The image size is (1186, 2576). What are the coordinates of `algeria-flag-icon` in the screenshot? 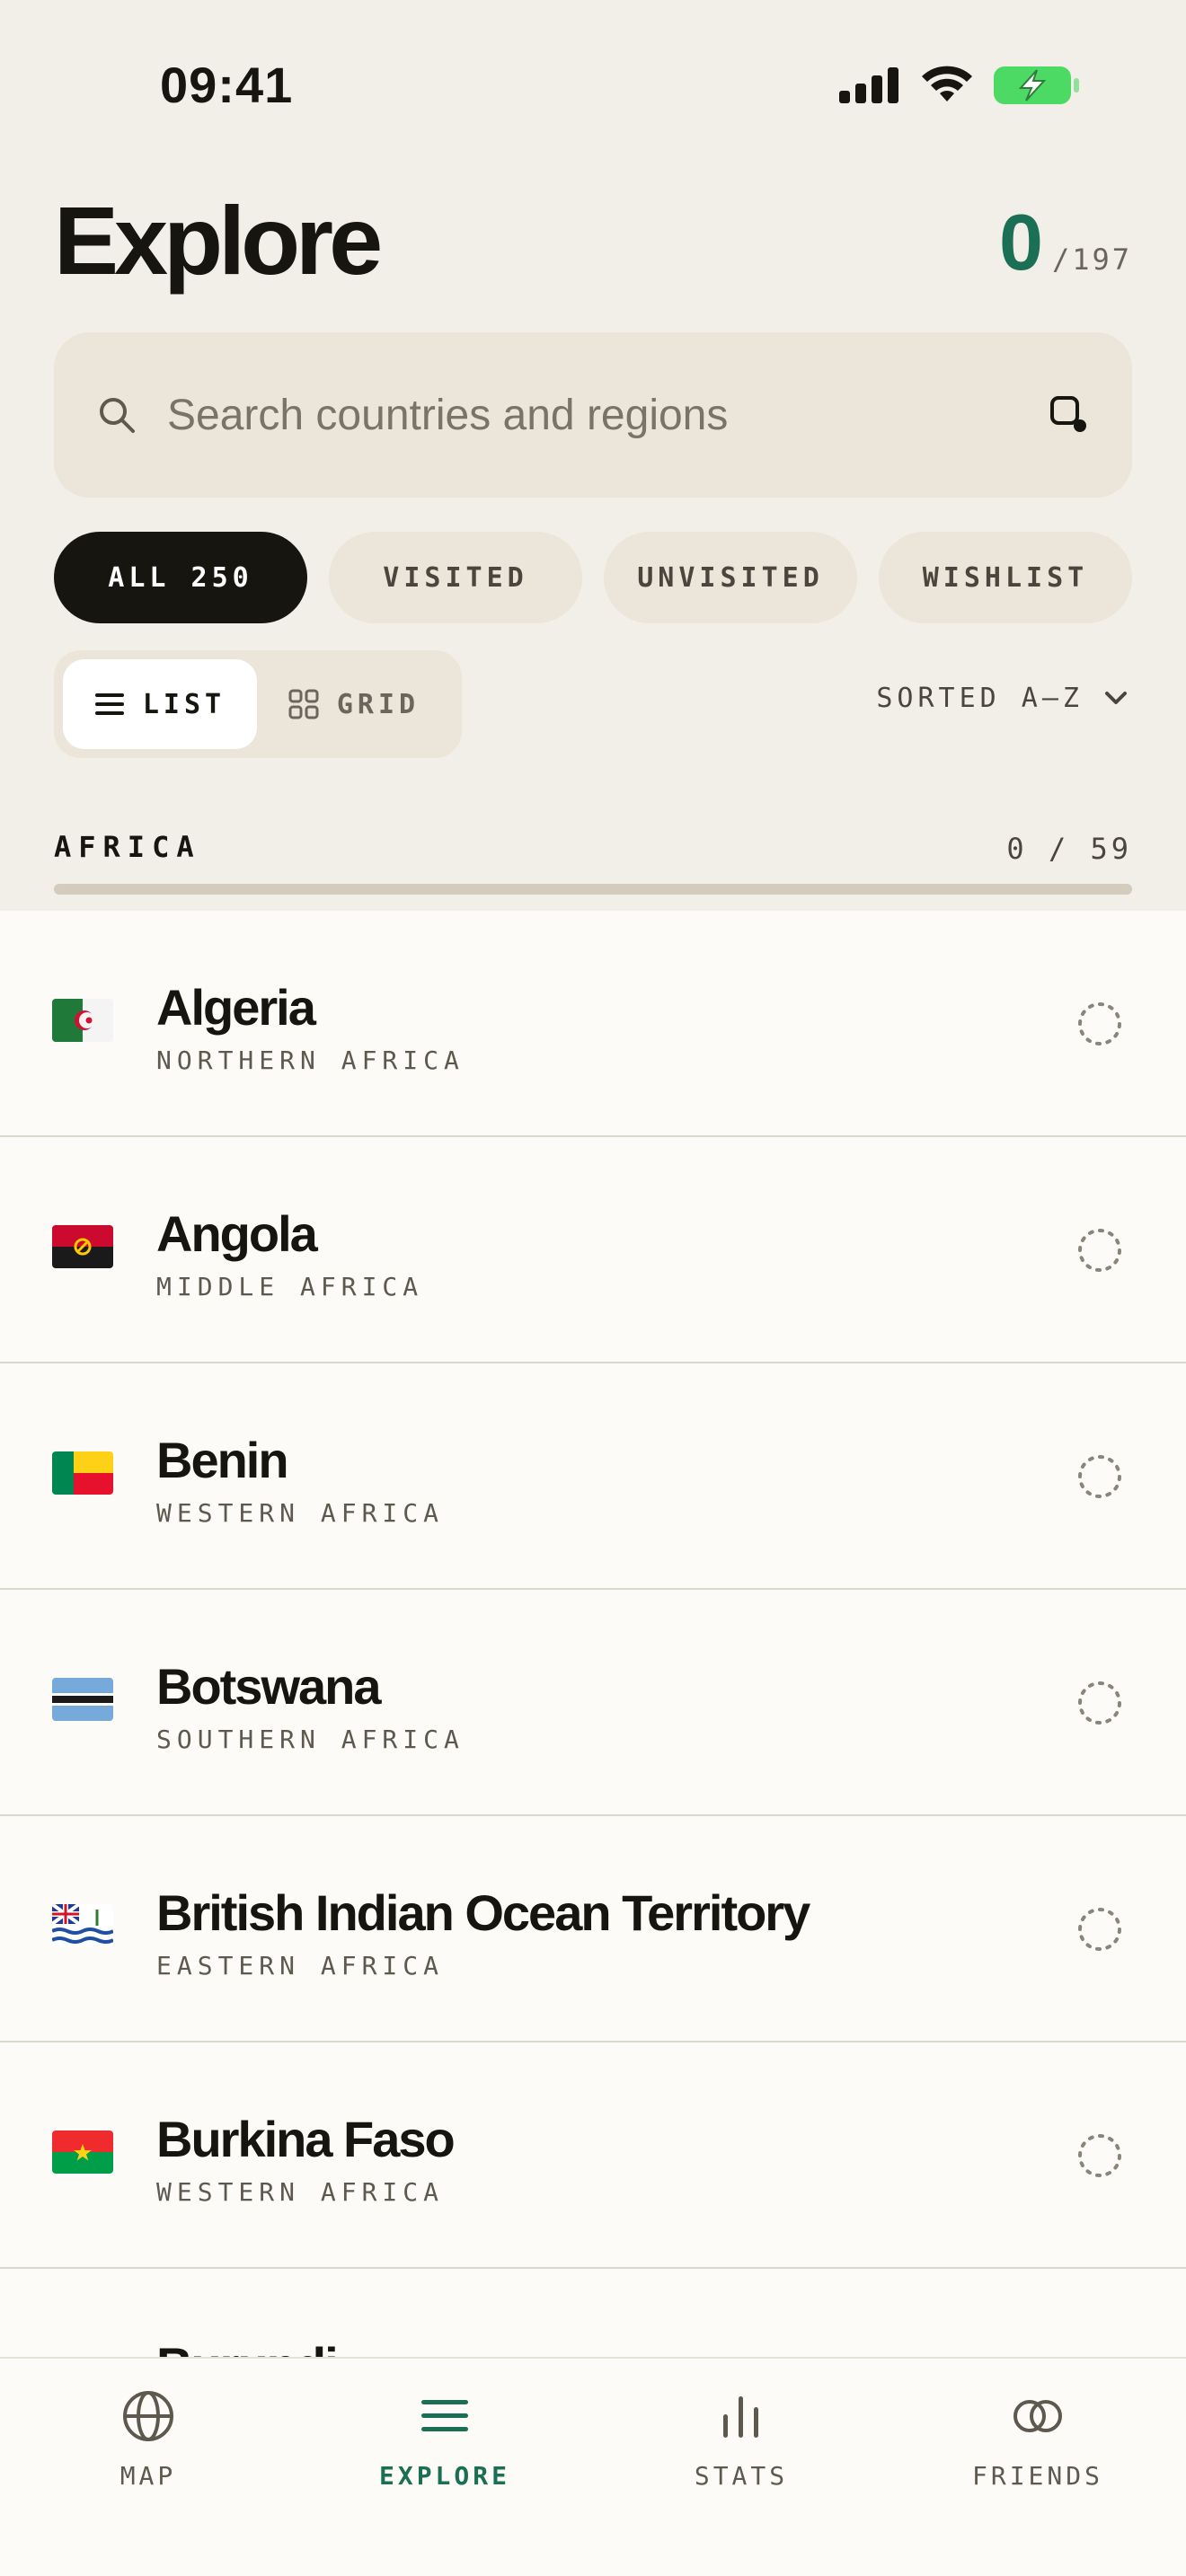 It's located at (82, 1020).